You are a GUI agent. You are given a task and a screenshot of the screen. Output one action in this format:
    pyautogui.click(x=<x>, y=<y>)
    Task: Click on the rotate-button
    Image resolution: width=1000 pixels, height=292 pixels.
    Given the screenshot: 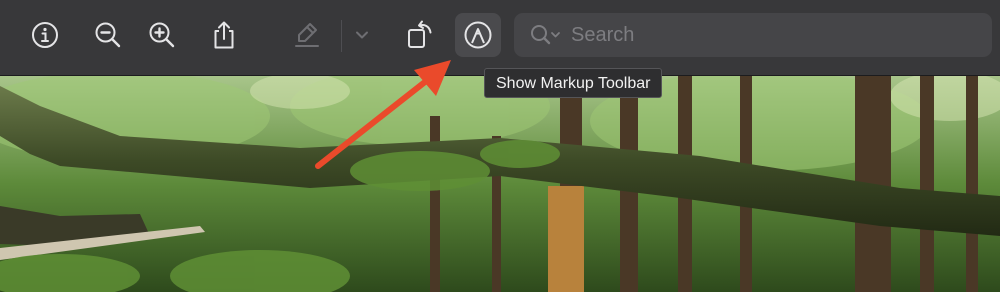 What is the action you would take?
    pyautogui.click(x=420, y=35)
    